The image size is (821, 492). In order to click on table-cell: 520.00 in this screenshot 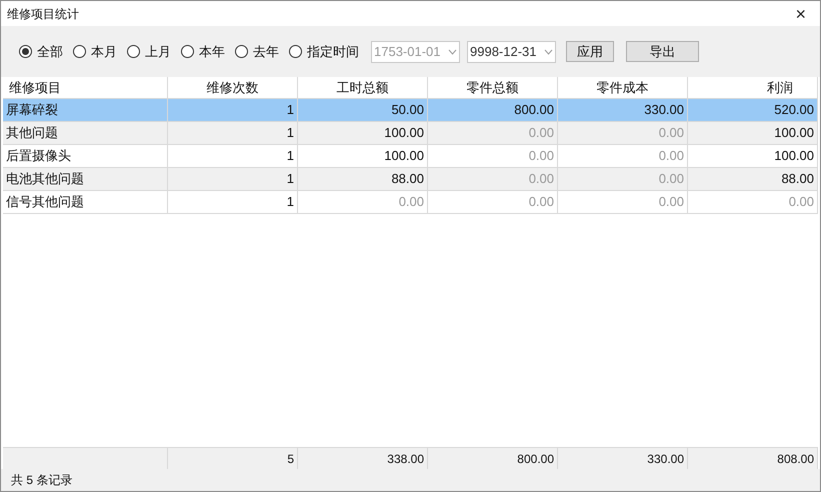, I will do `click(753, 110)`.